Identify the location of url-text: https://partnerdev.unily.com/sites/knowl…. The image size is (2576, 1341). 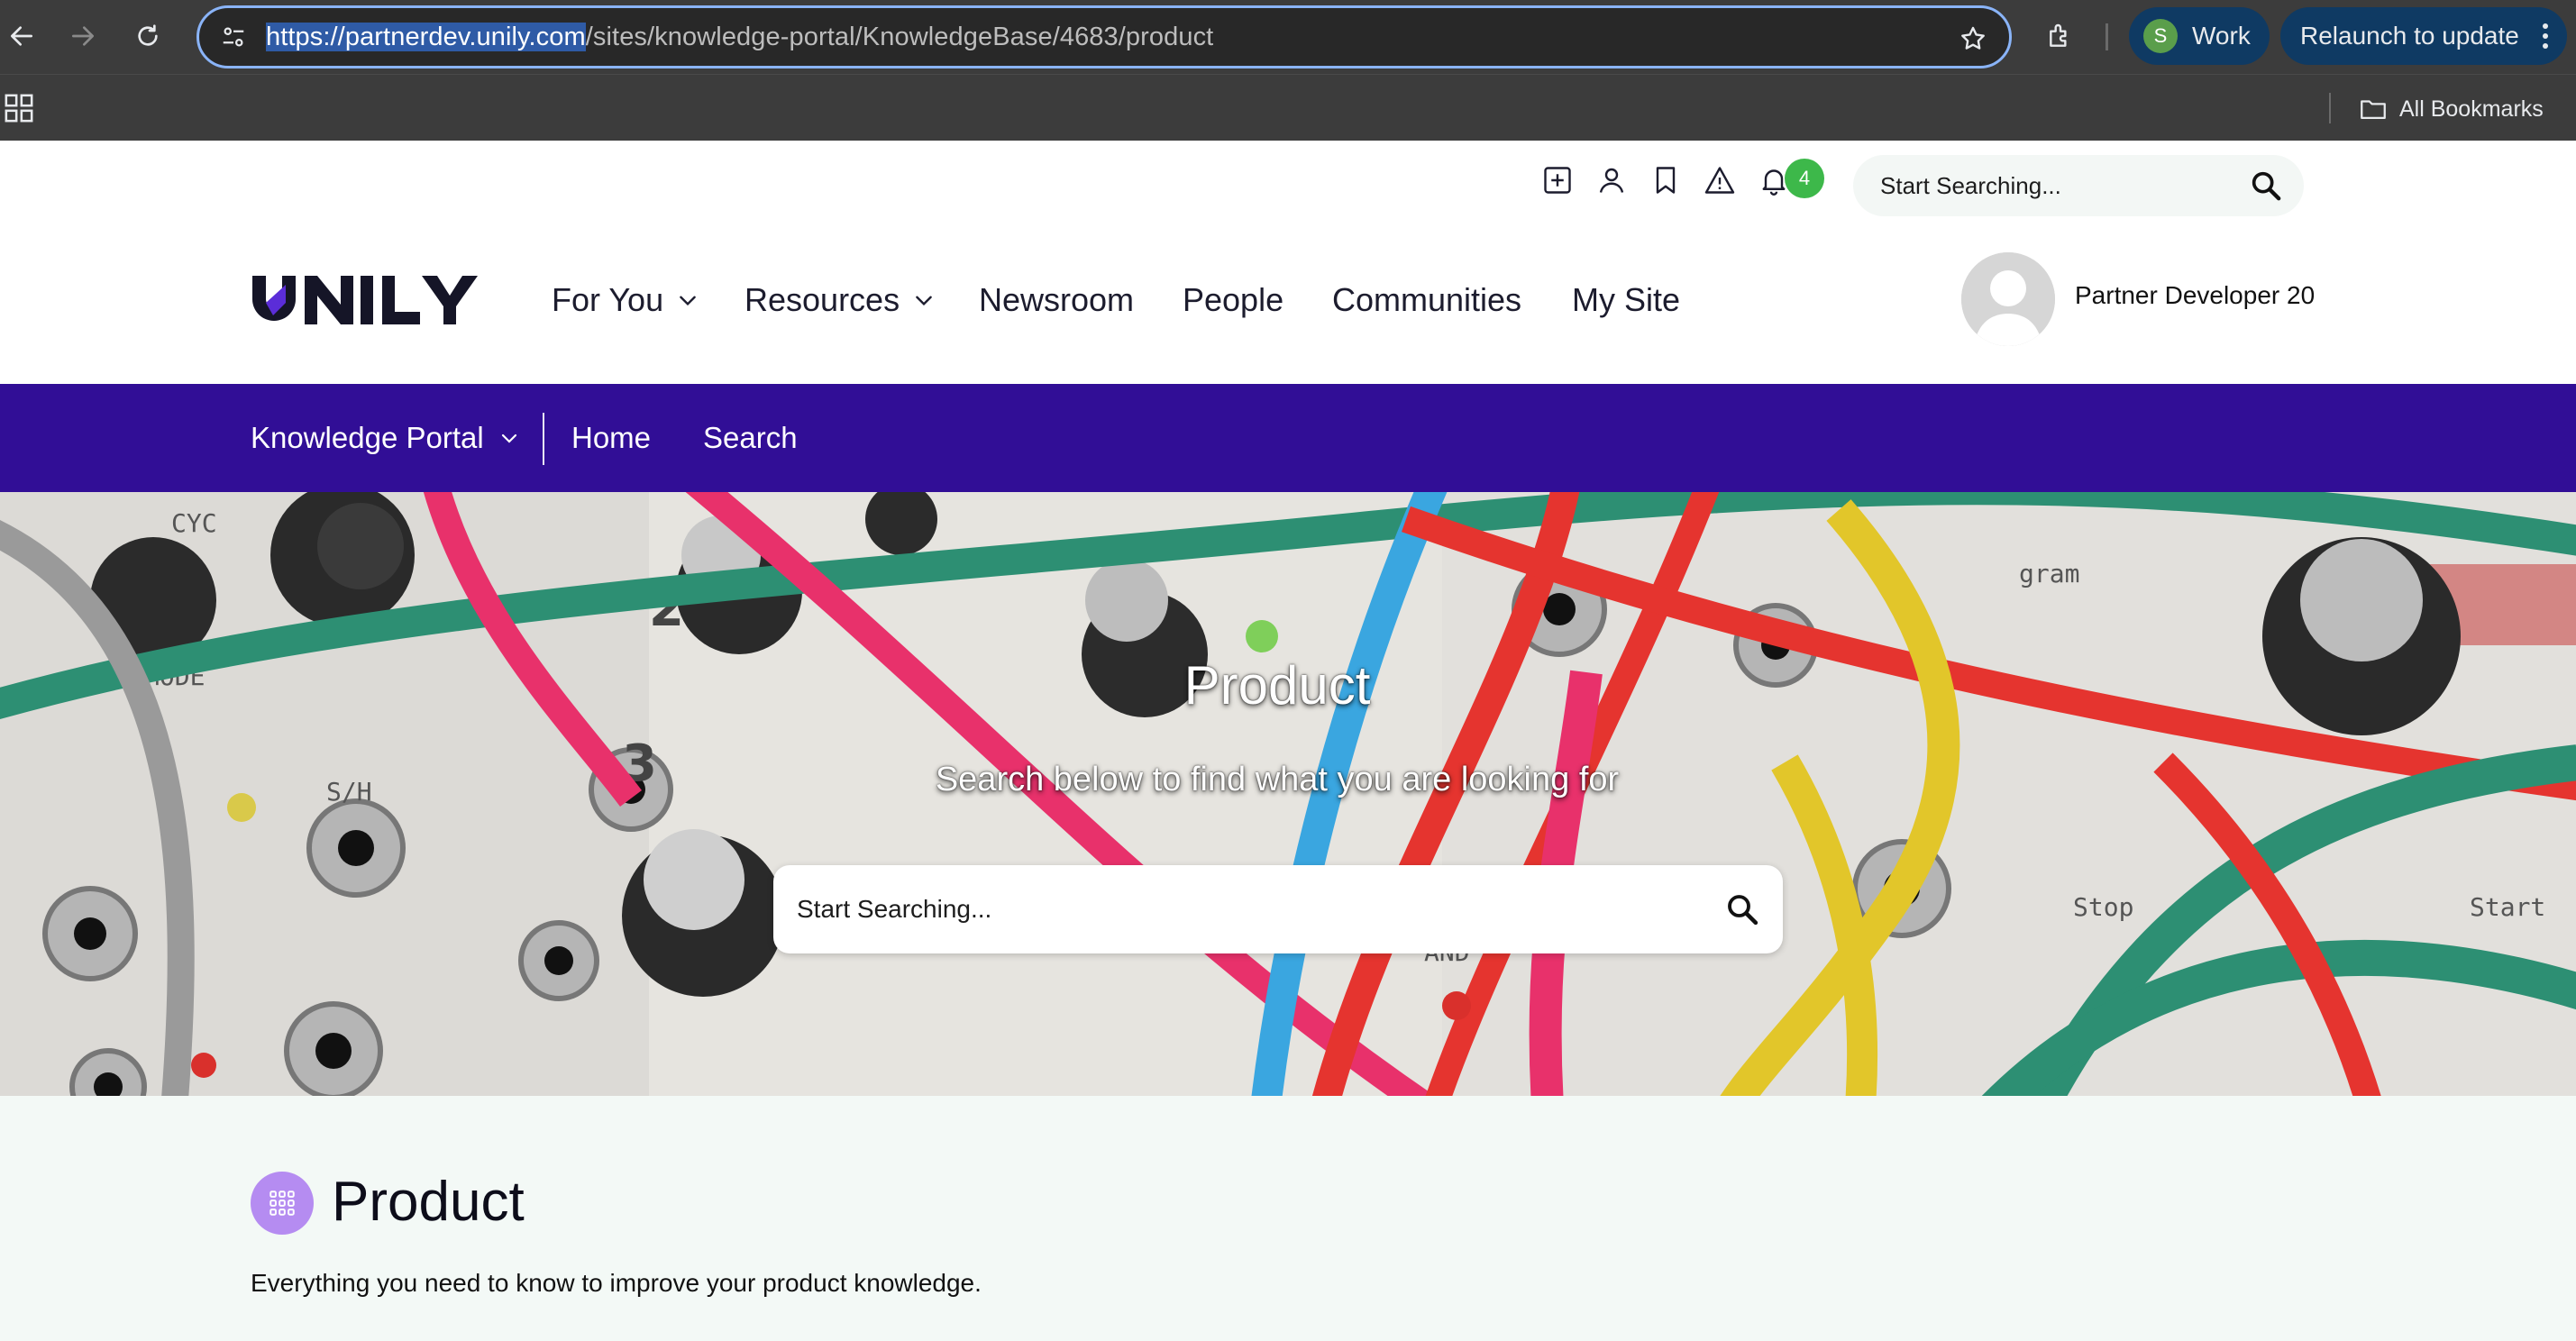
(740, 37).